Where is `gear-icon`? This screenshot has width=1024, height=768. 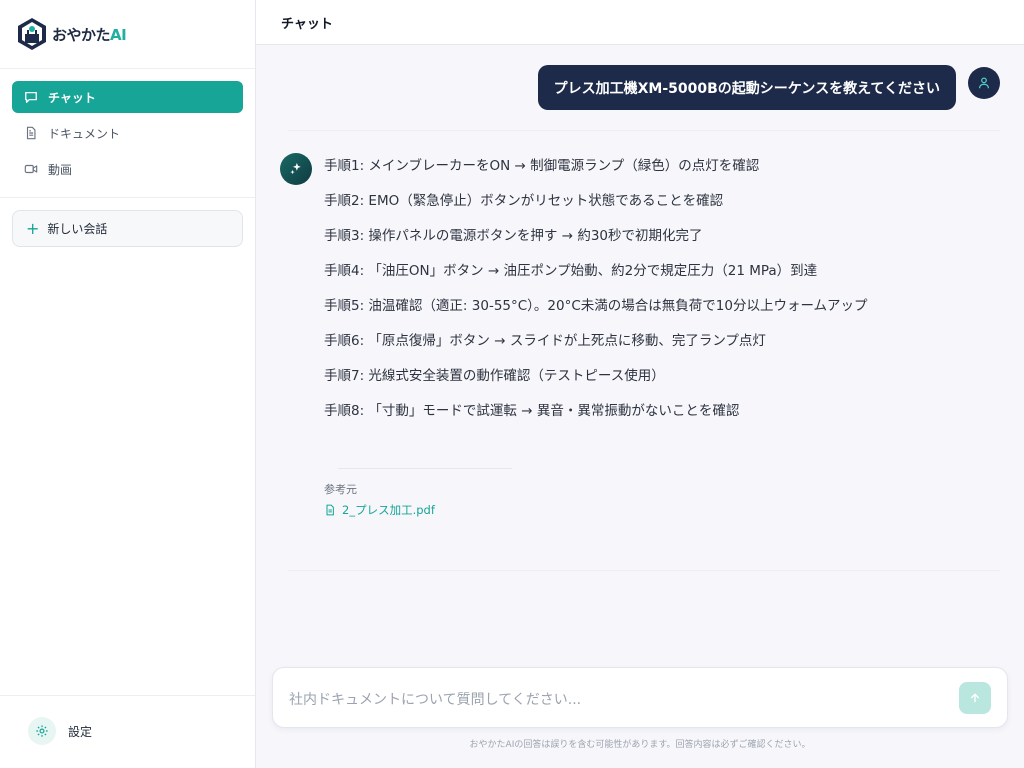
gear-icon is located at coordinates (42, 731).